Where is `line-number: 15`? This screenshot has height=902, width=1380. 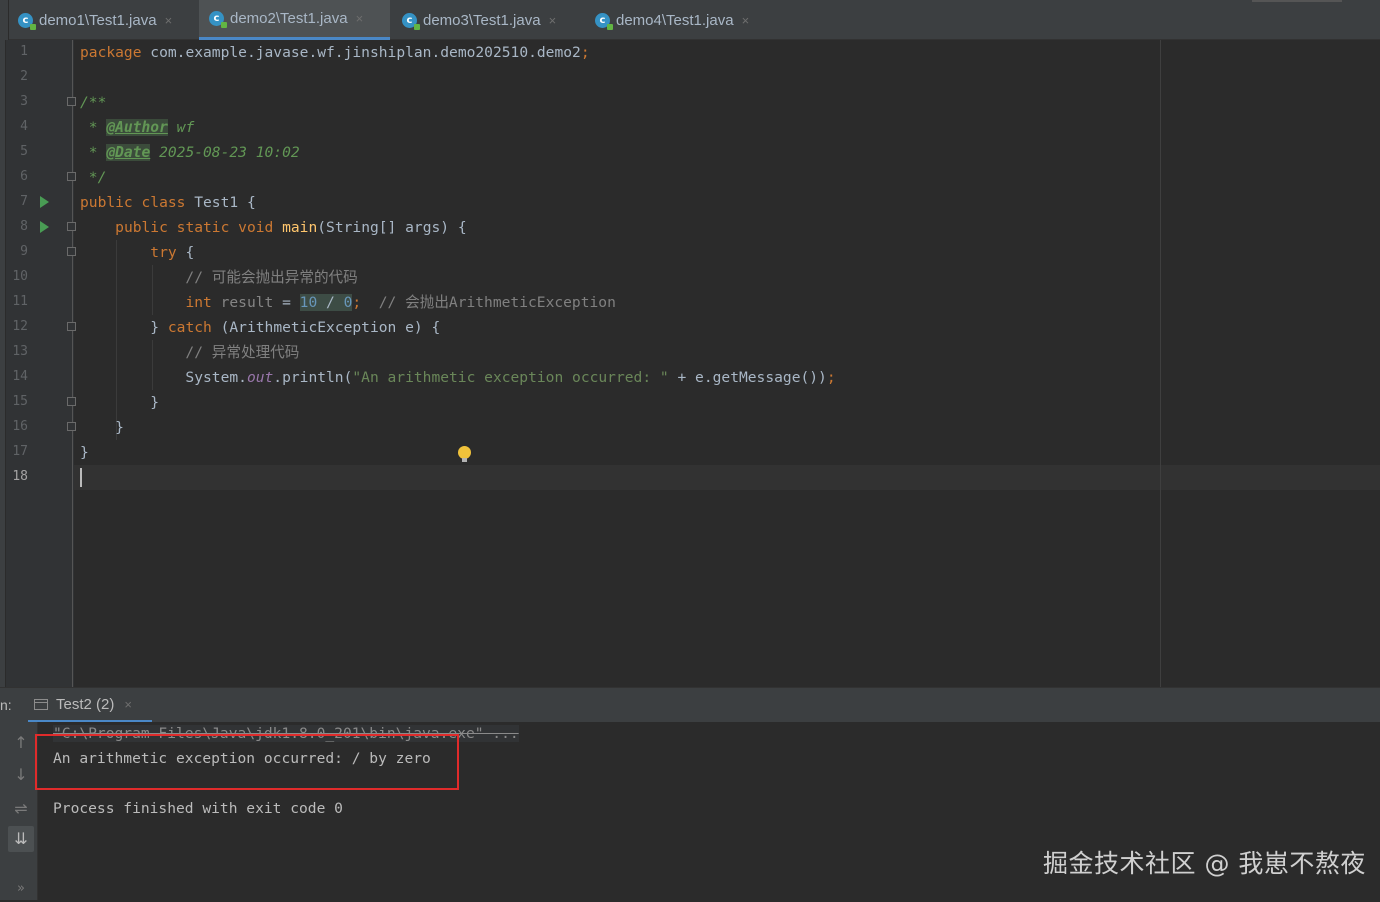
line-number: 15 is located at coordinates (20, 401).